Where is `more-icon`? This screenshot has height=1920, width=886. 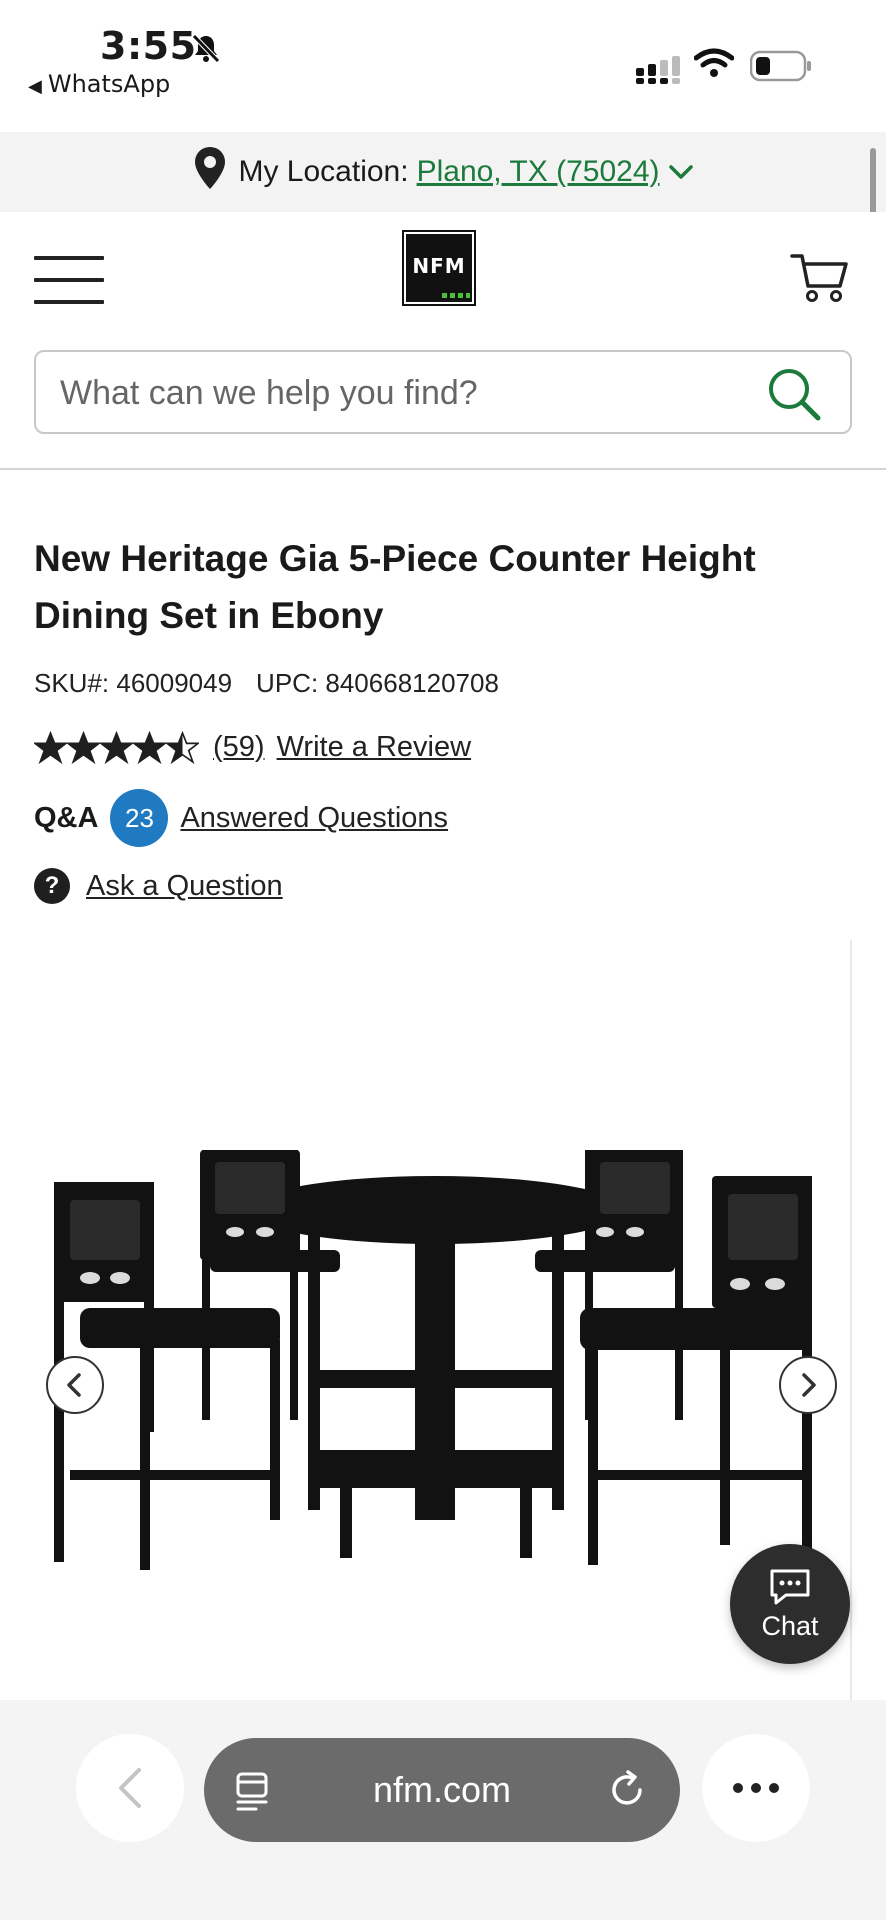 more-icon is located at coordinates (756, 1788).